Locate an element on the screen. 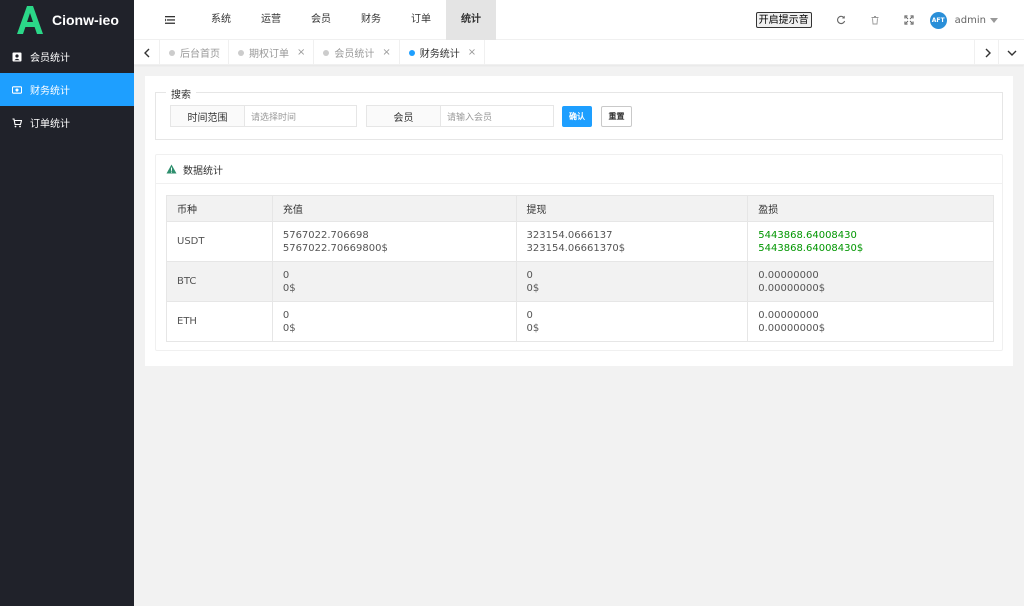 The height and width of the screenshot is (606, 1024). app-name: Cionw-ieo is located at coordinates (85, 20).